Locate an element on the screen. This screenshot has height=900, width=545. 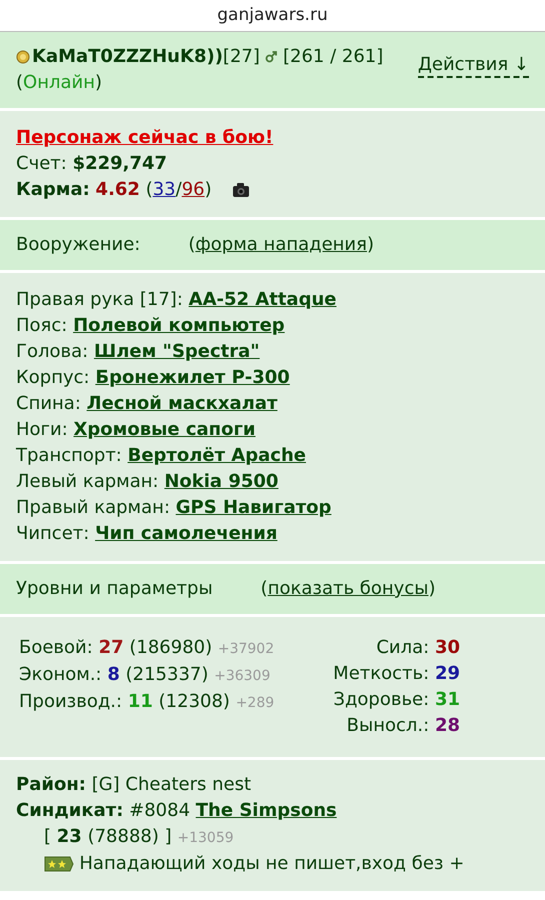
text: Транспорт: is located at coordinates (69, 455).